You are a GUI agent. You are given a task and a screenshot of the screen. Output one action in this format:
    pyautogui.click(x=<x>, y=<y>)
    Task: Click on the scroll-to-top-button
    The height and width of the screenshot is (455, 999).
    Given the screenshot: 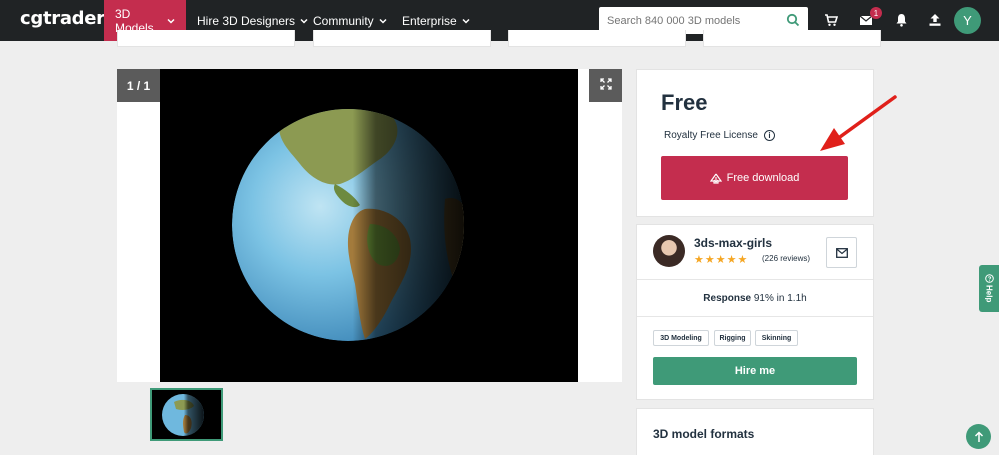 What is the action you would take?
    pyautogui.click(x=978, y=436)
    